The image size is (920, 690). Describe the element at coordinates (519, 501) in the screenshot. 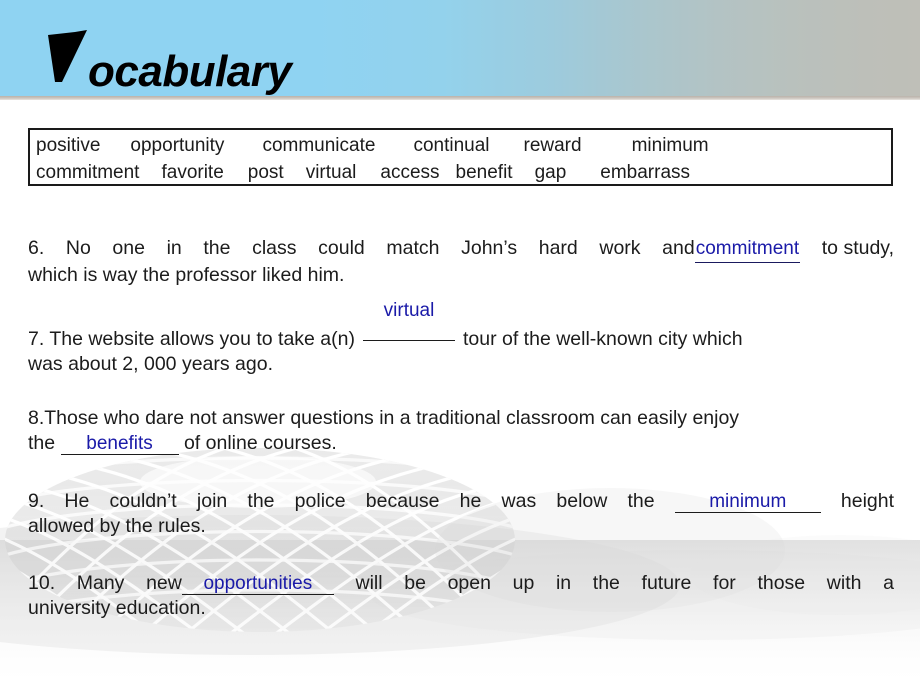

I see `q9-w9: was` at that location.